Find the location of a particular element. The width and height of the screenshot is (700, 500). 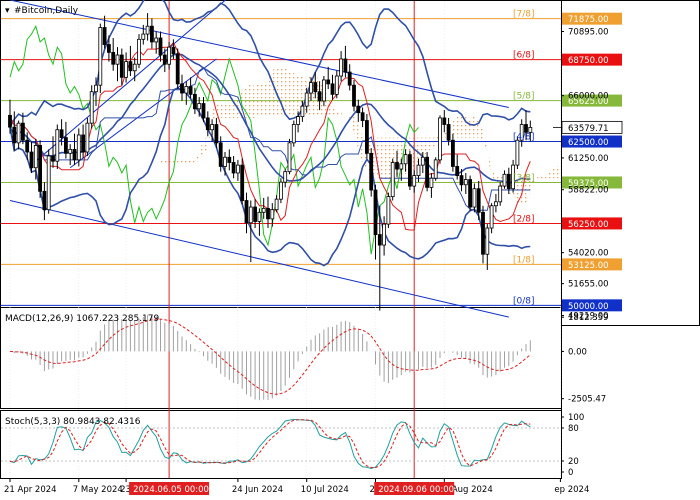

murrey-level-label: [4/8] is located at coordinates (524, 138).